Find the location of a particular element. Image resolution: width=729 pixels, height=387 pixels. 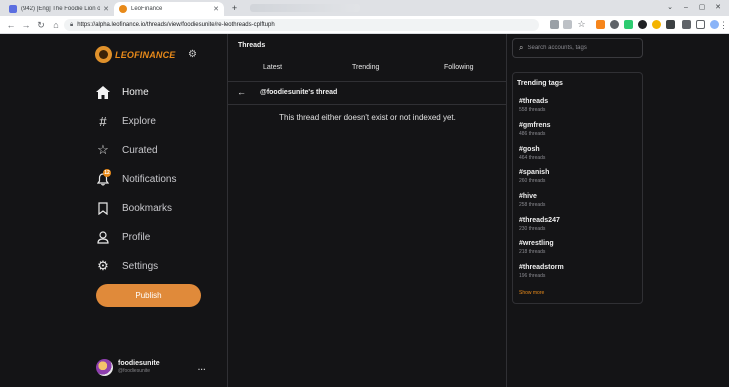

account-name: foodiesunite is located at coordinates (139, 363).